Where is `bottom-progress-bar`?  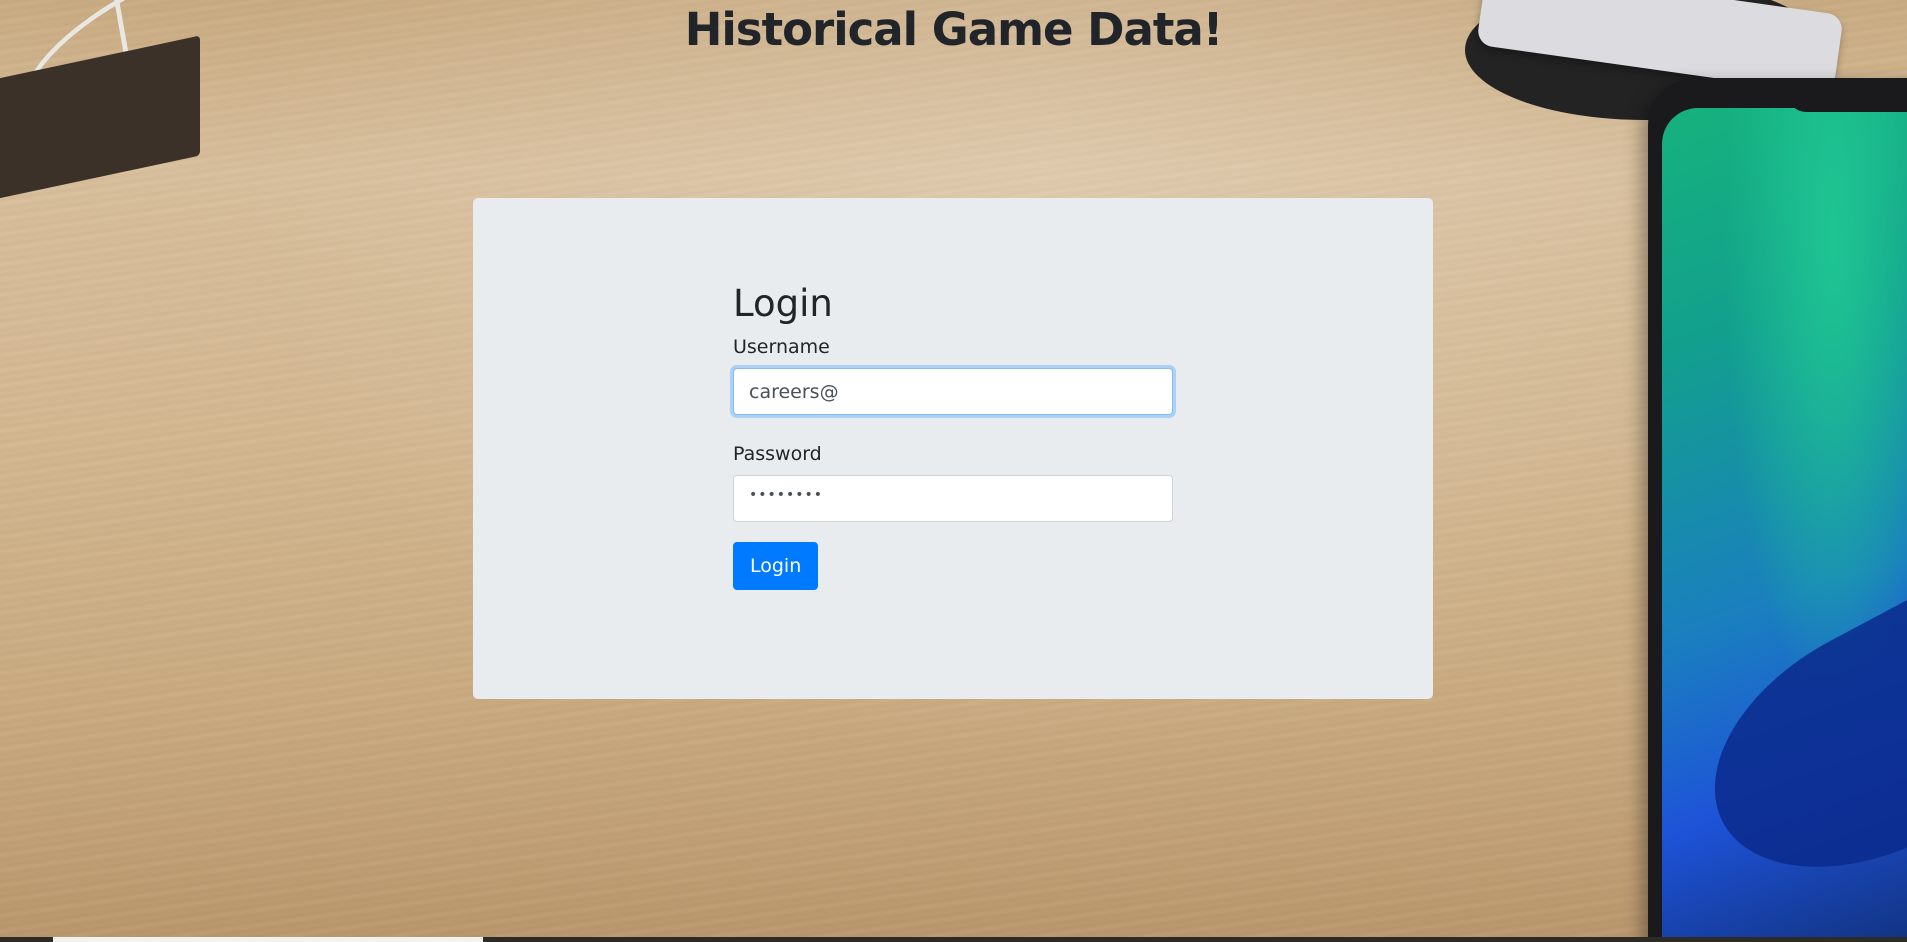
bottom-progress-bar is located at coordinates (953, 939).